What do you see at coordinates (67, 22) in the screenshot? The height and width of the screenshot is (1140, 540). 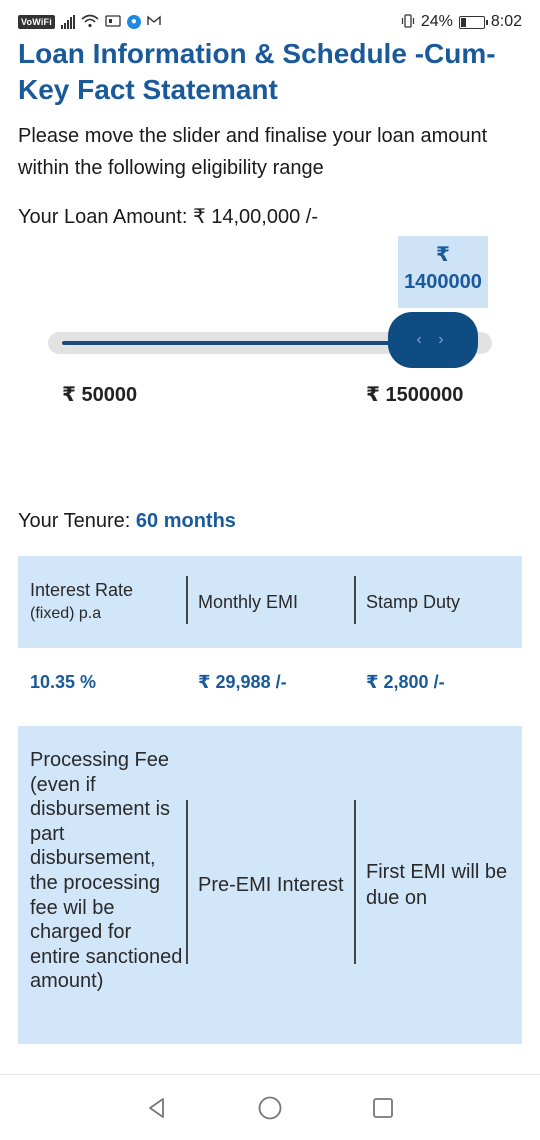 I see `signal-icon` at bounding box center [67, 22].